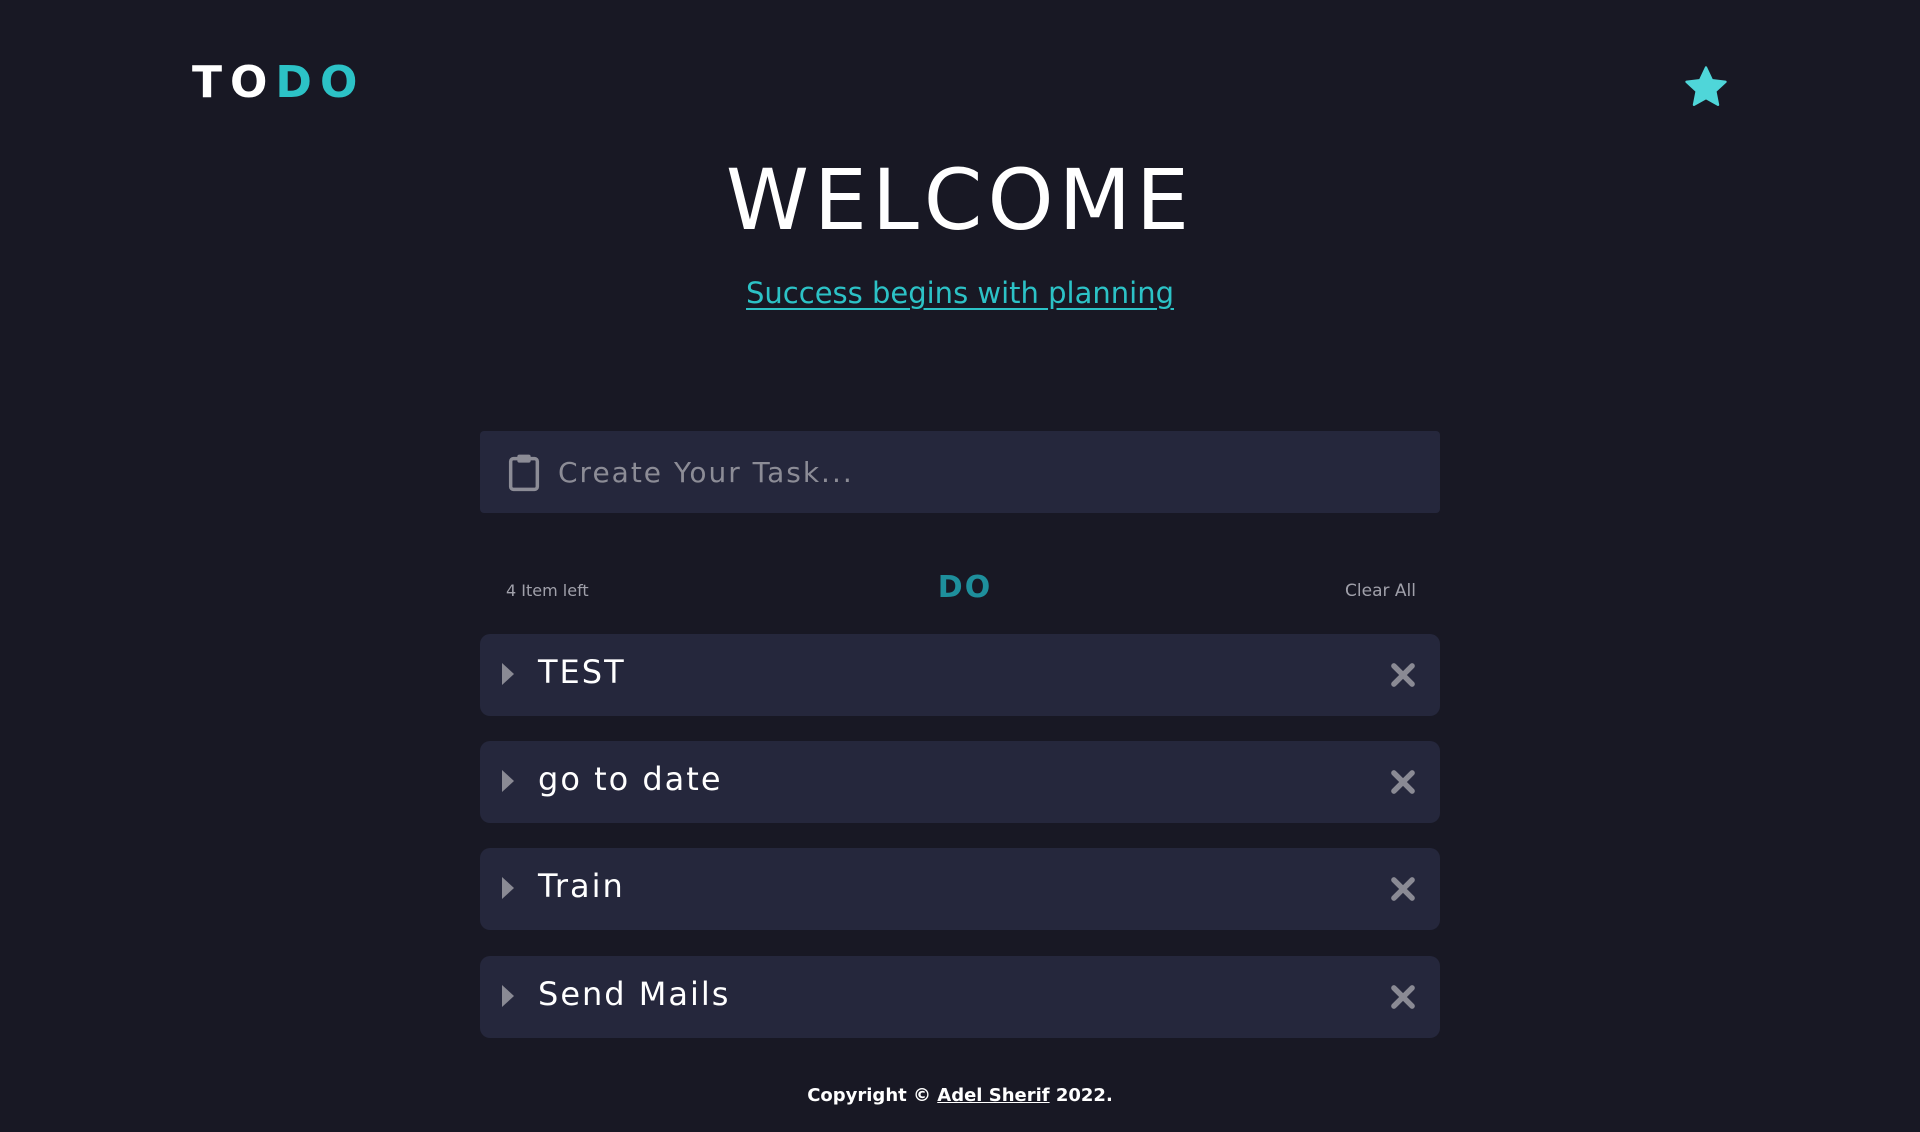  Describe the element at coordinates (524, 473) in the screenshot. I see `clipboard-icon` at that location.